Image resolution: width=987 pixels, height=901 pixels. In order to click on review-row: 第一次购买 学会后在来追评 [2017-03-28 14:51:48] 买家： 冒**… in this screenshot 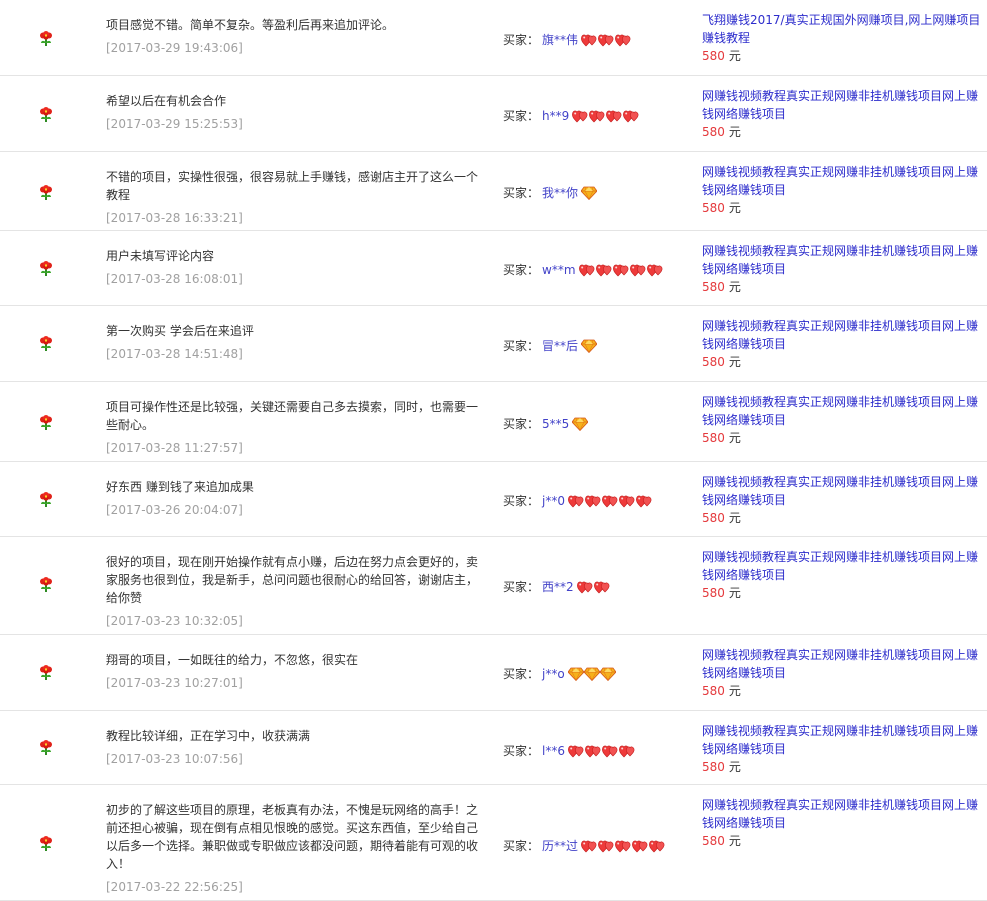, I will do `click(493, 344)`.